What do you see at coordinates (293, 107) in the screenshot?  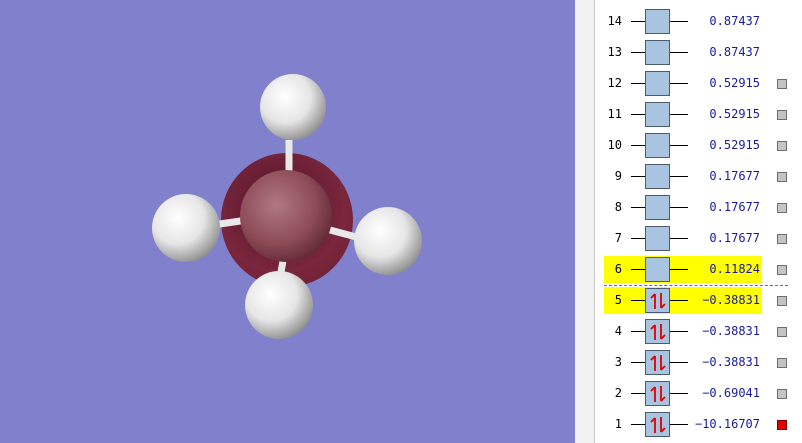 I see `hydrogen-atom-top` at bounding box center [293, 107].